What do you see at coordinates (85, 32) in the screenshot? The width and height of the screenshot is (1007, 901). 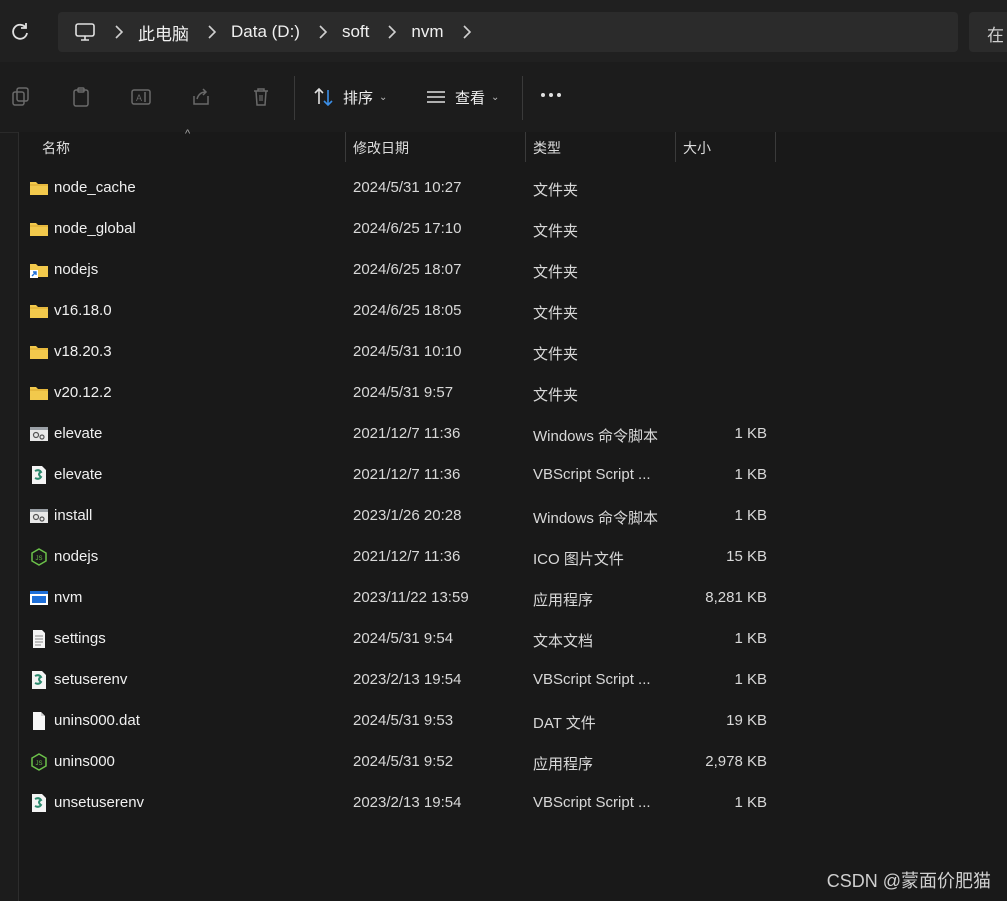 I see `computer-icon` at bounding box center [85, 32].